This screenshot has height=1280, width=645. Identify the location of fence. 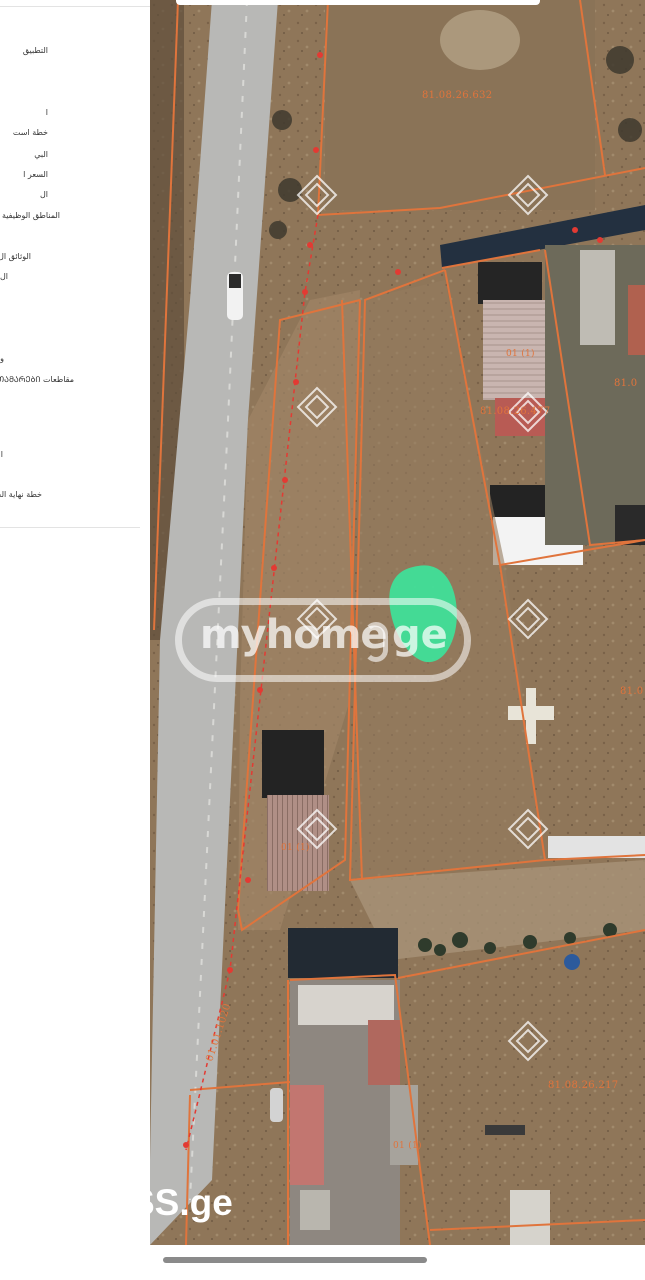
(596, 847).